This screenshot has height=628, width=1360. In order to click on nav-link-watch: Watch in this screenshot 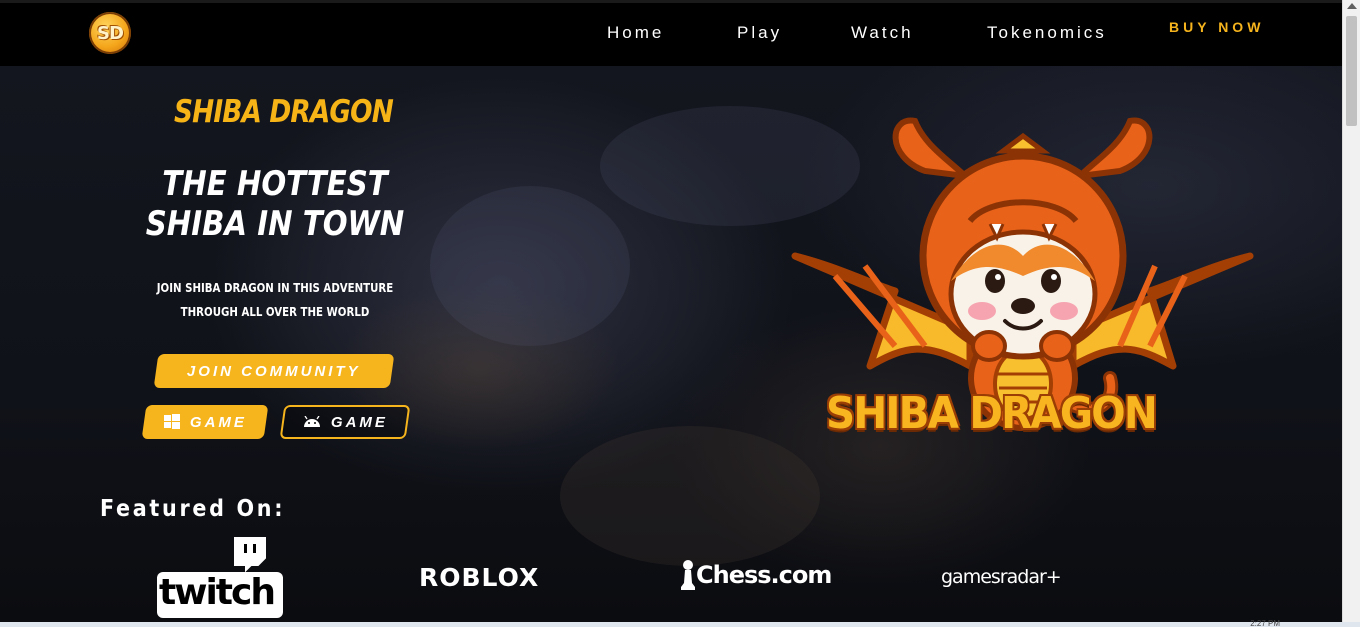, I will do `click(882, 33)`.